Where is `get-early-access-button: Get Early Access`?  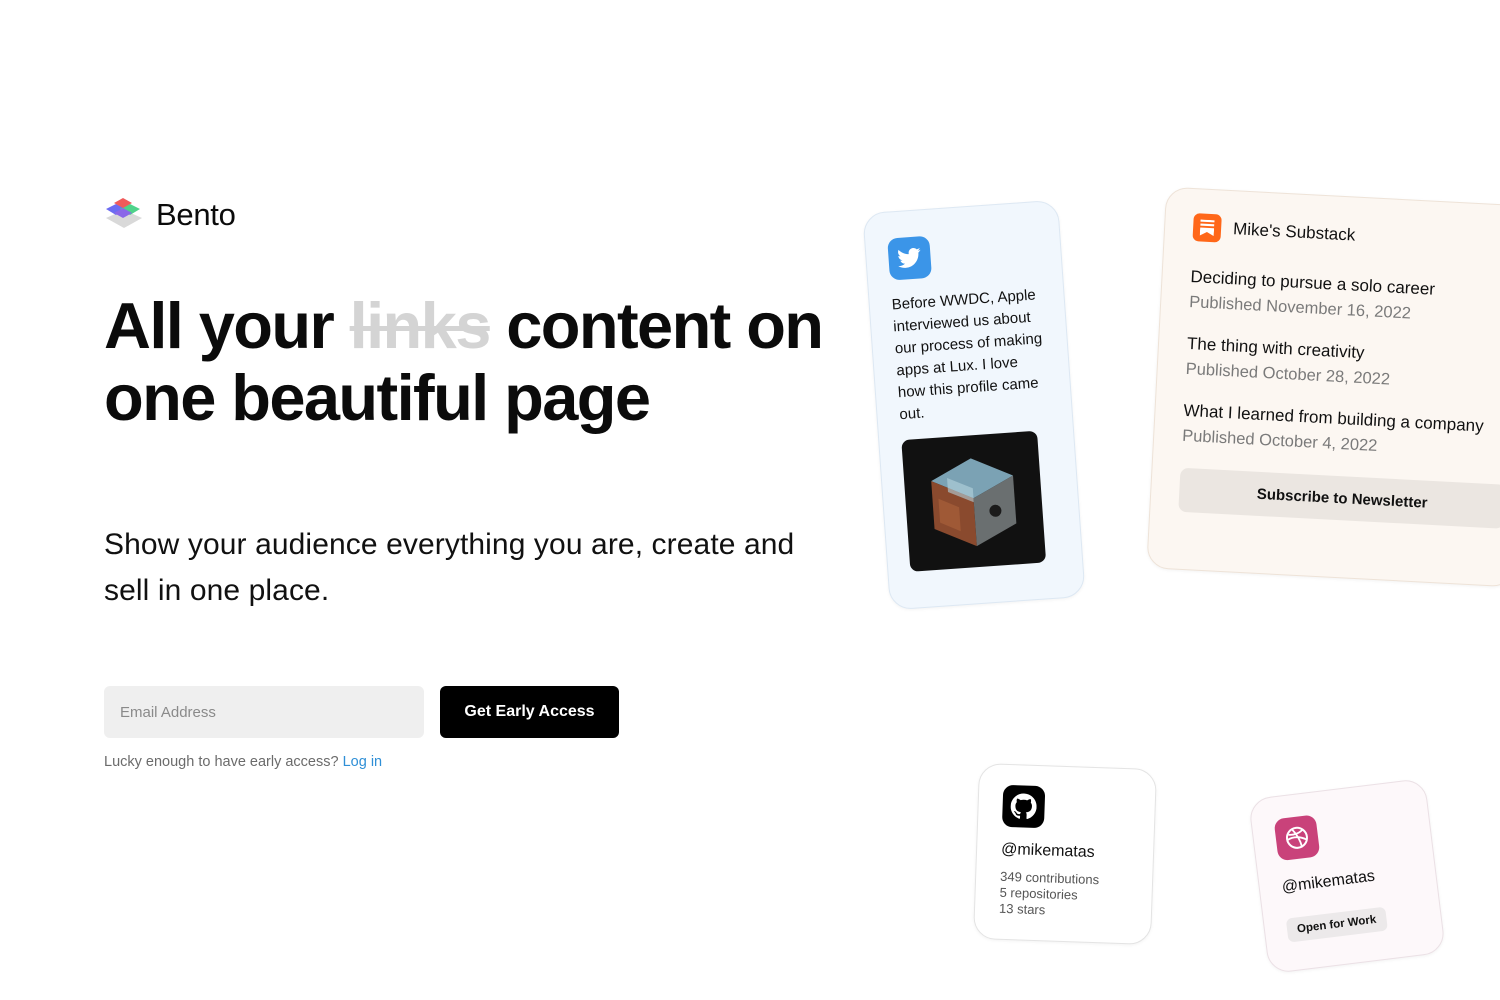 get-early-access-button: Get Early Access is located at coordinates (529, 712).